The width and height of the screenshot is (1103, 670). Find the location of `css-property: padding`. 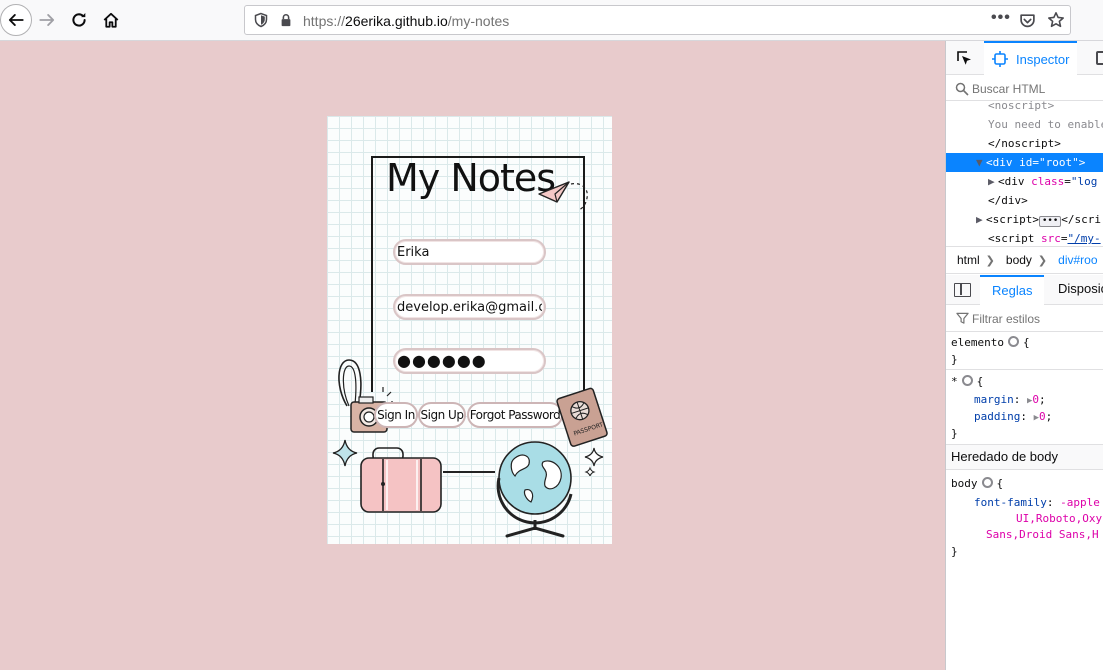

css-property: padding is located at coordinates (997, 416).